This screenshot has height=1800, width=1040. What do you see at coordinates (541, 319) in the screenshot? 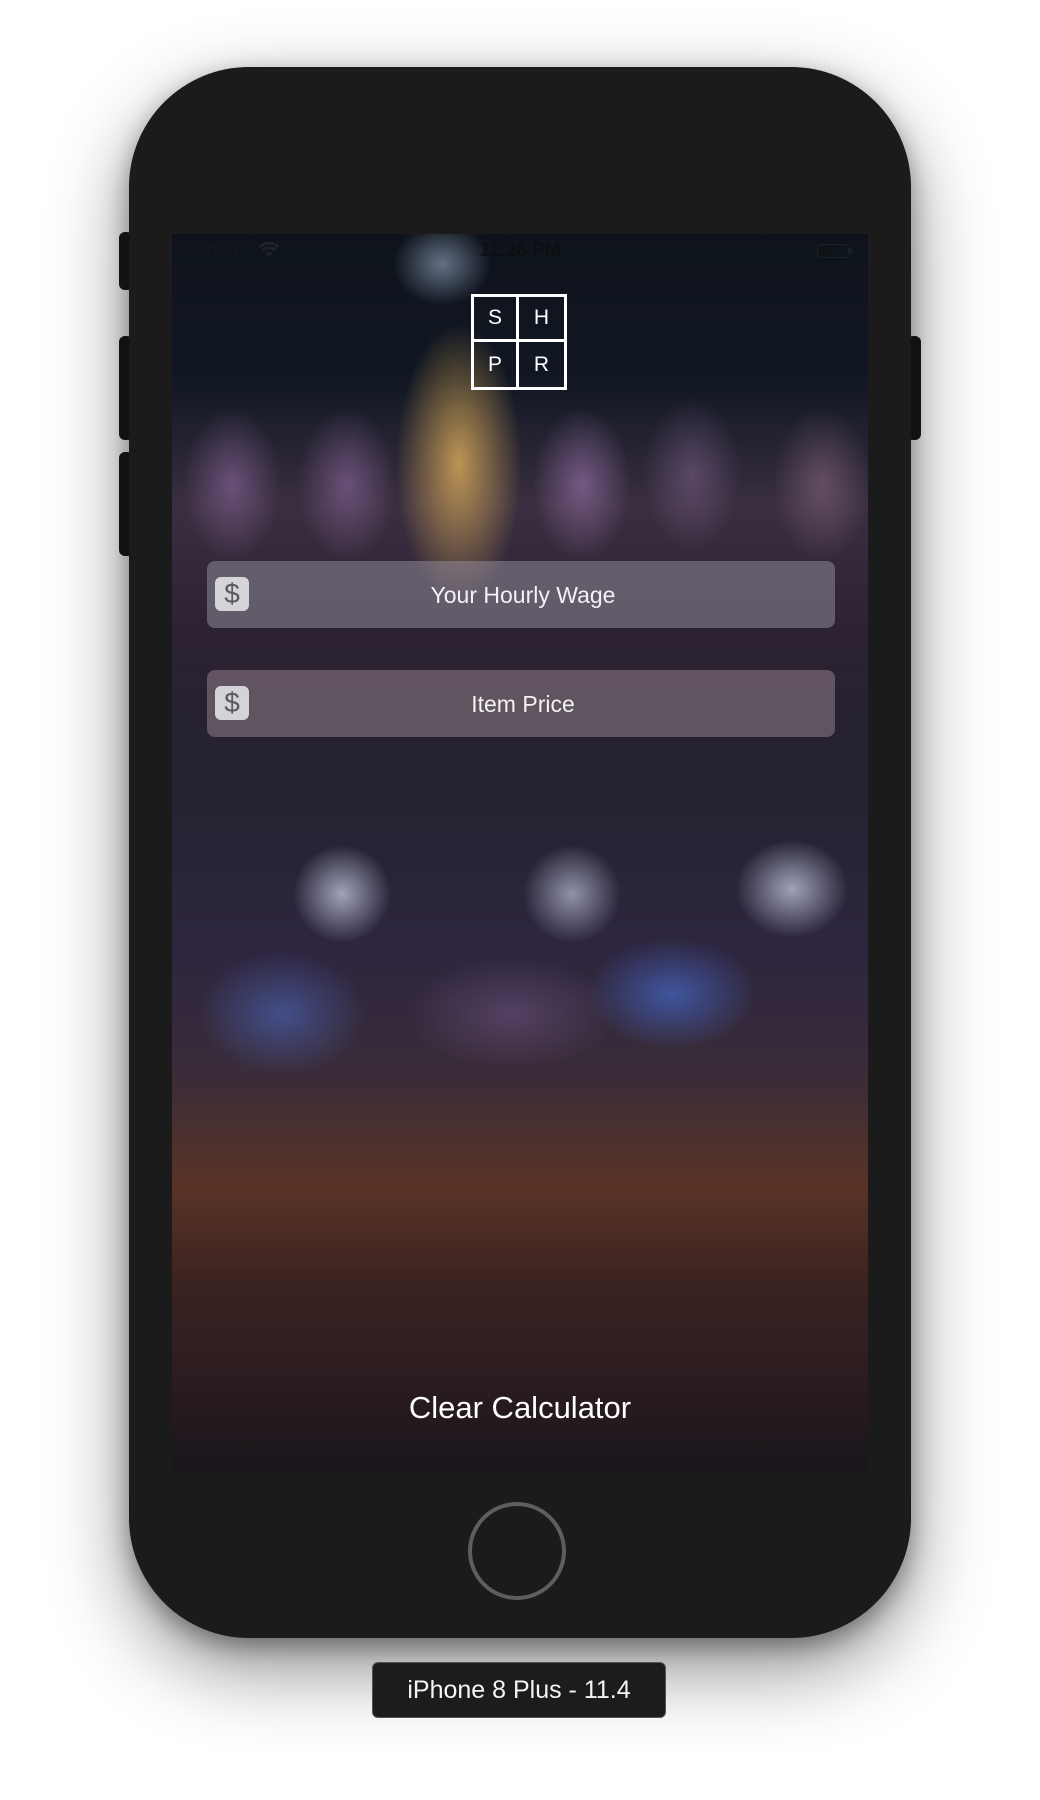
I see `logo-letter: H` at bounding box center [541, 319].